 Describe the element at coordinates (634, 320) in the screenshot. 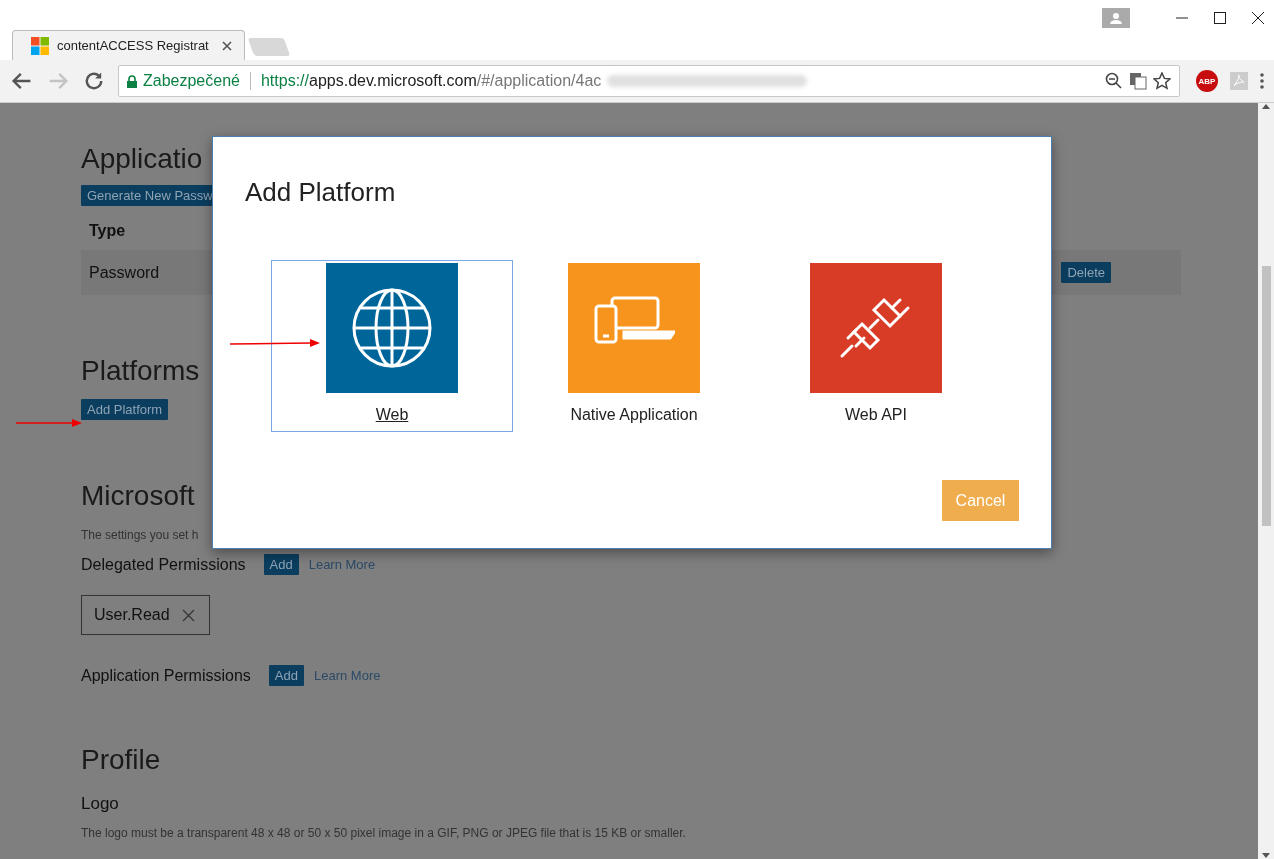

I see `devices-icon` at that location.